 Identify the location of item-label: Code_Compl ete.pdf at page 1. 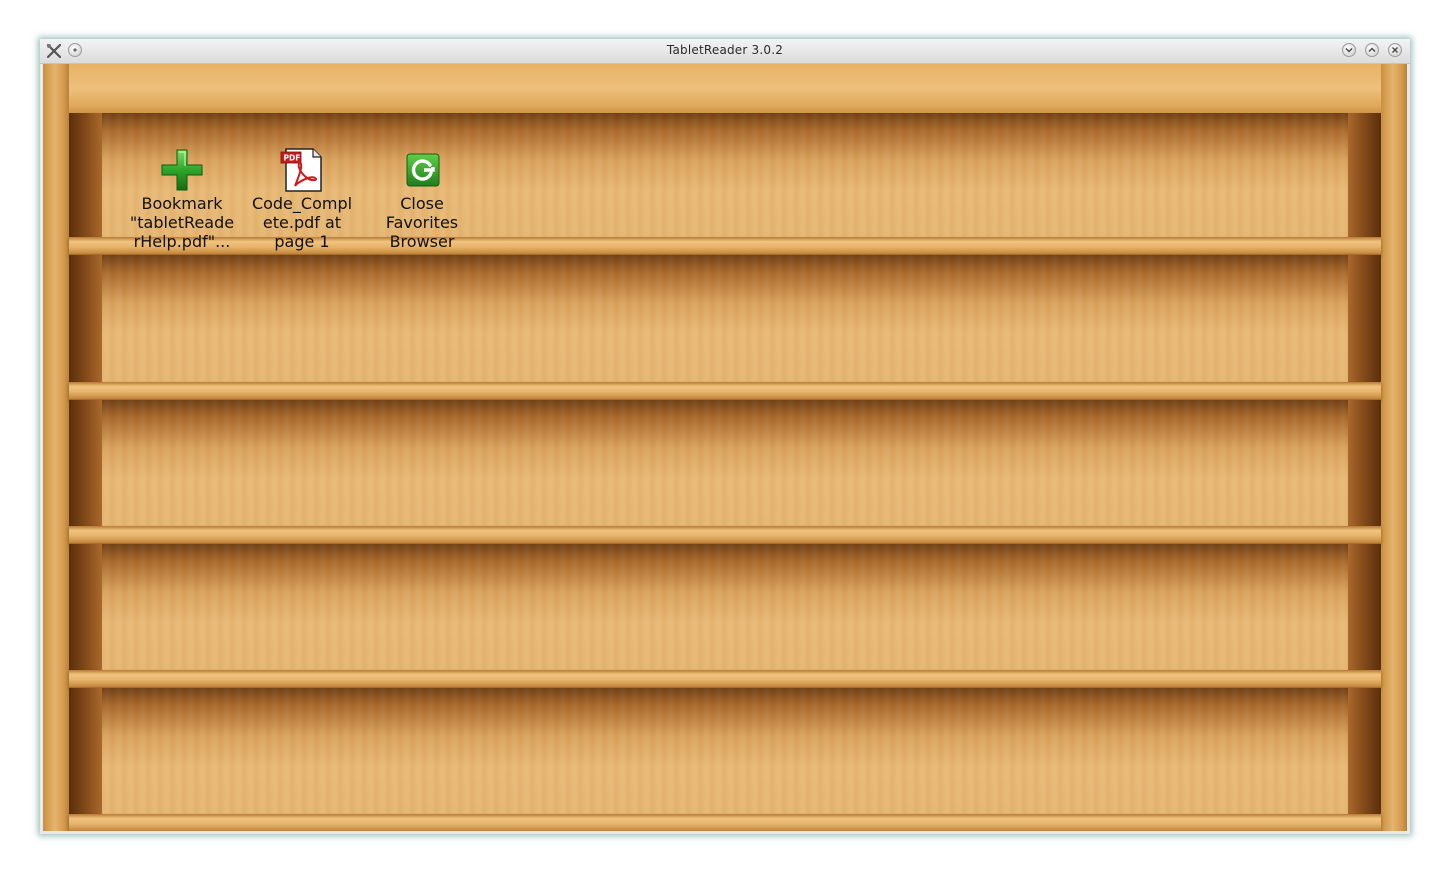
(302, 222).